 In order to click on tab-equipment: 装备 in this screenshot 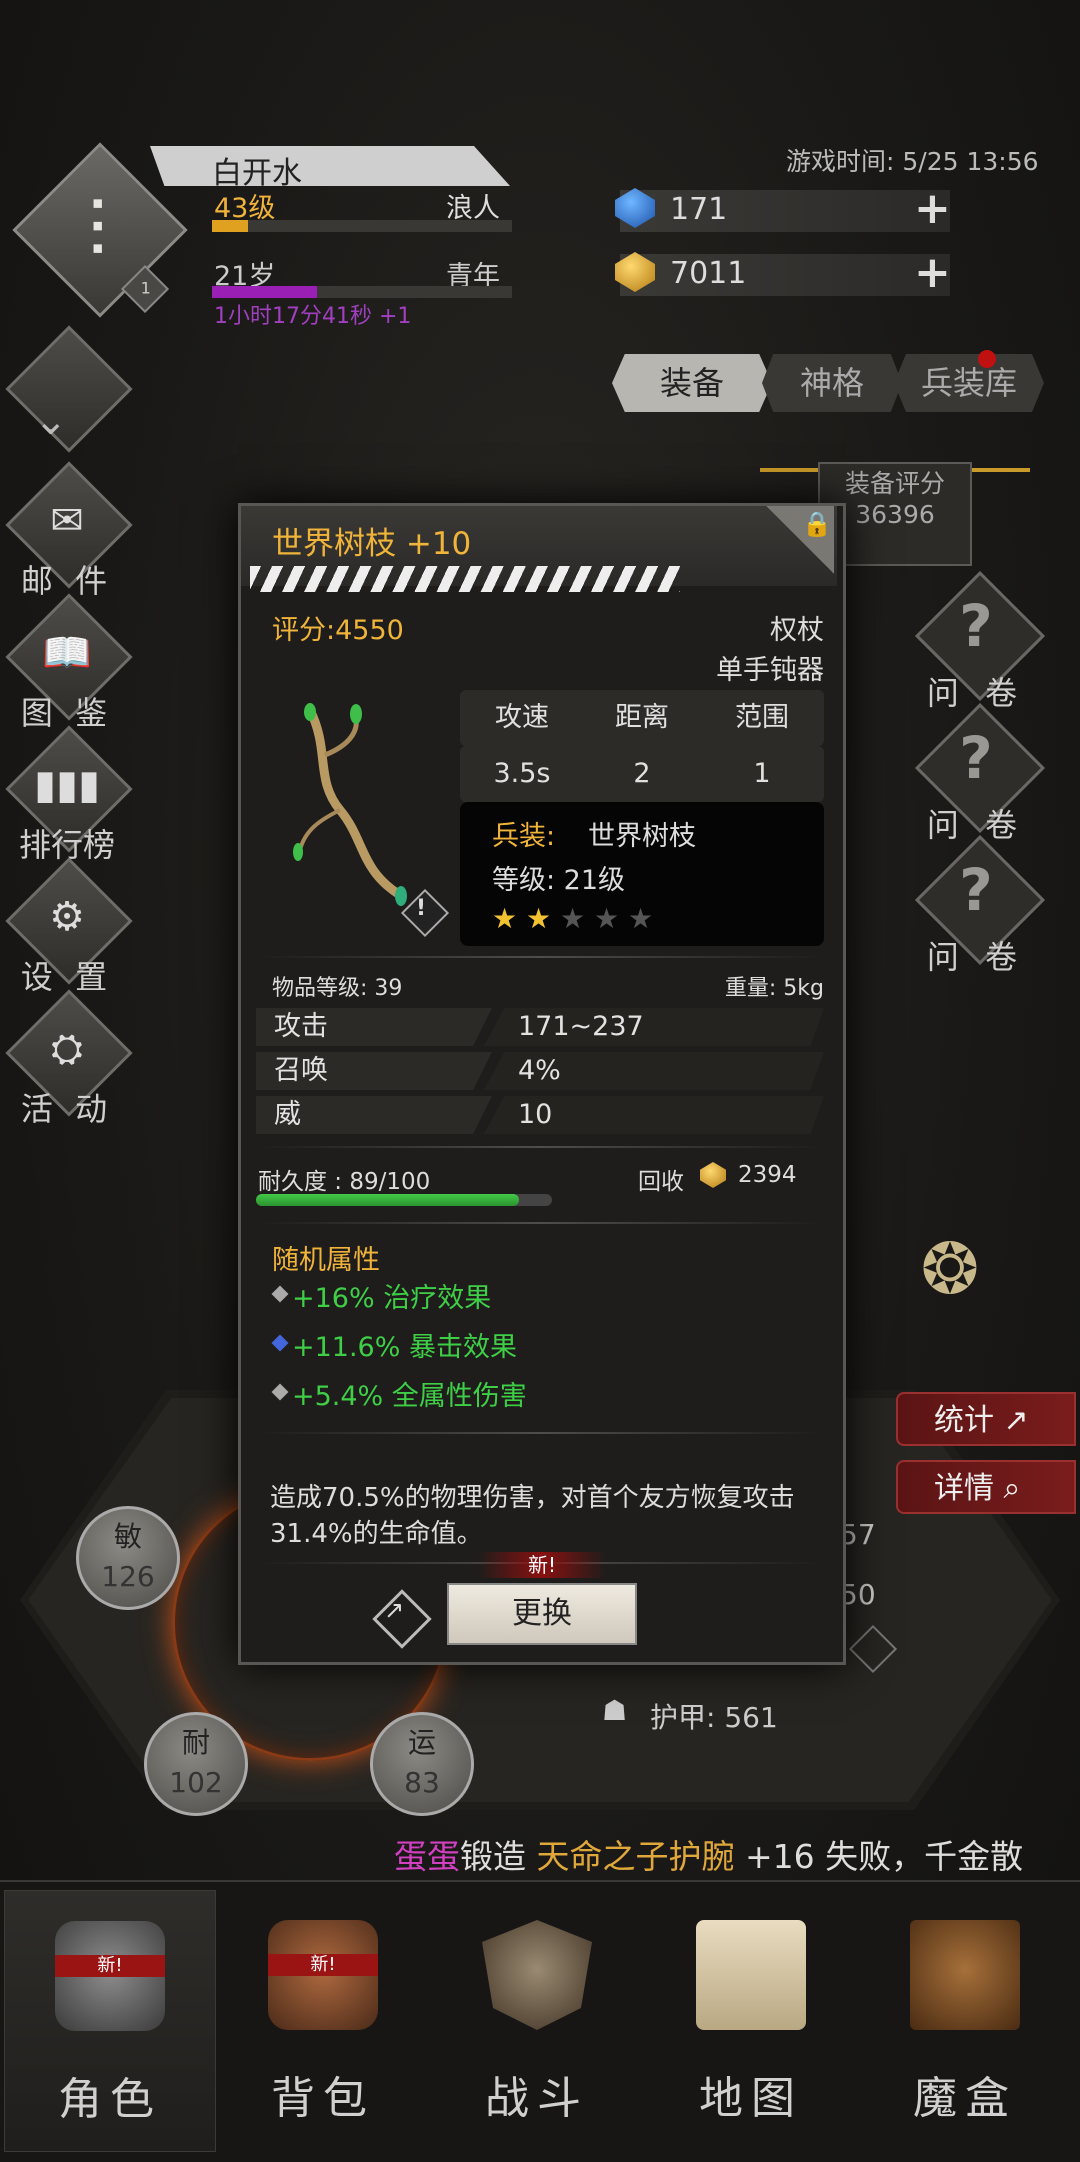, I will do `click(692, 383)`.